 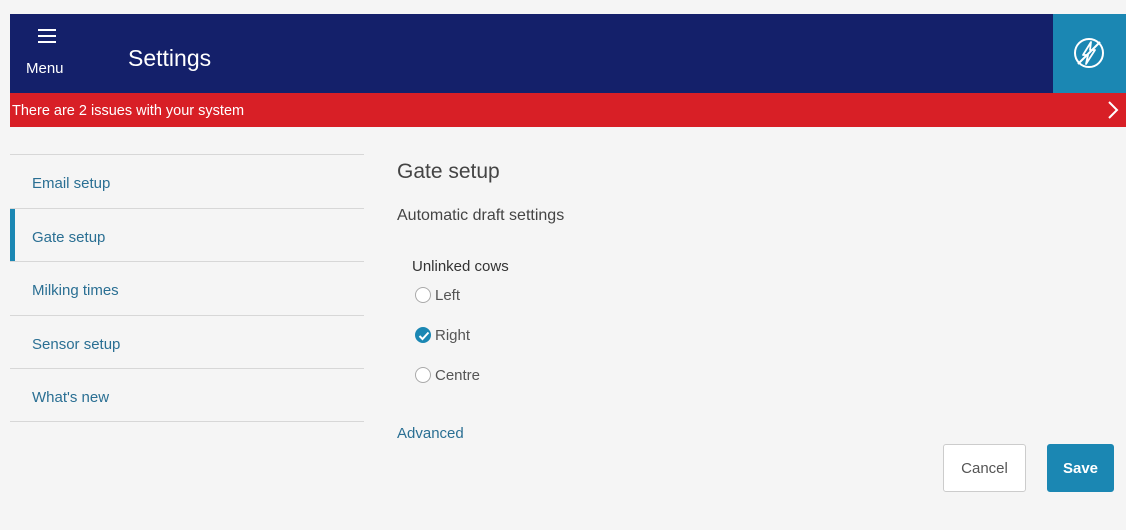 What do you see at coordinates (460, 266) in the screenshot?
I see `unlinked-cows-label: Unlinked cows` at bounding box center [460, 266].